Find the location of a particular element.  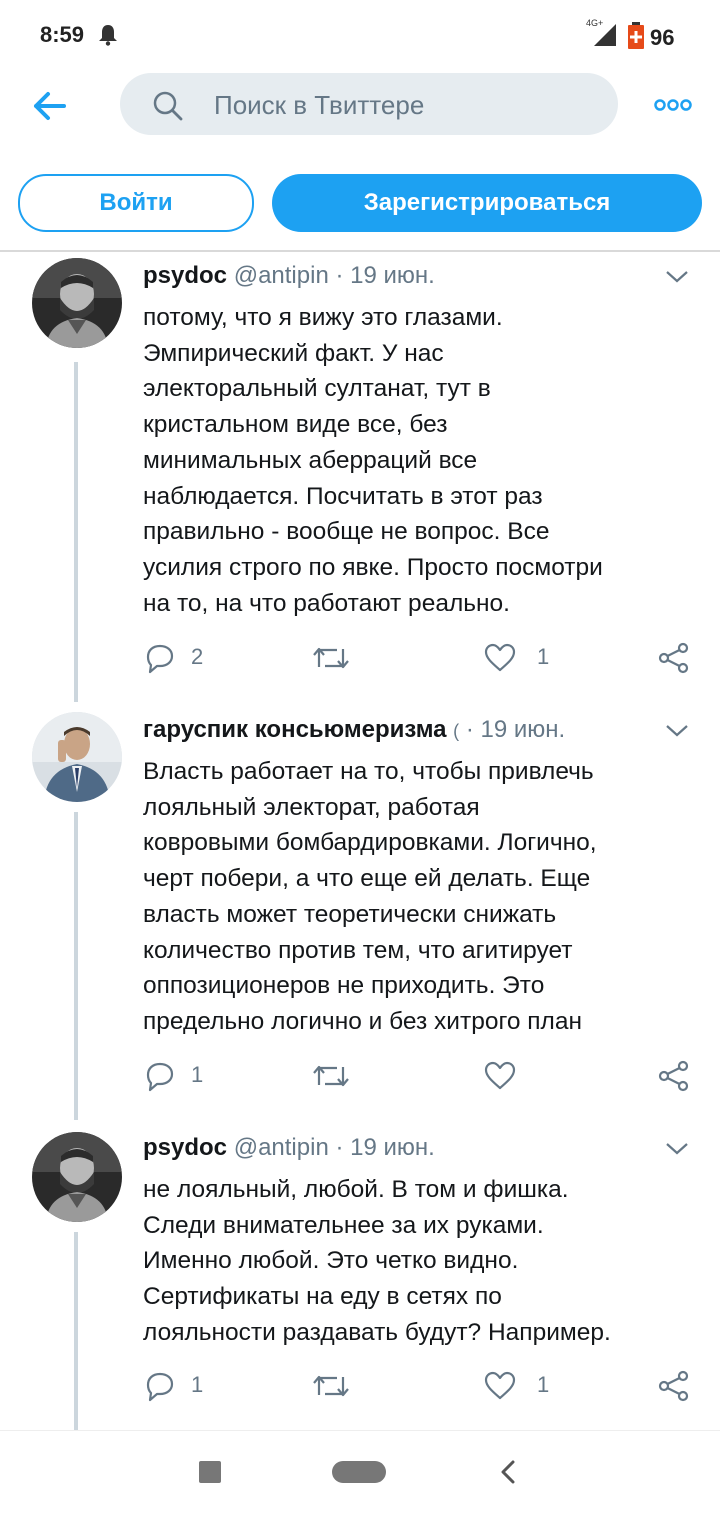

tweet-actions: 1 1 is located at coordinates (423, 1386).